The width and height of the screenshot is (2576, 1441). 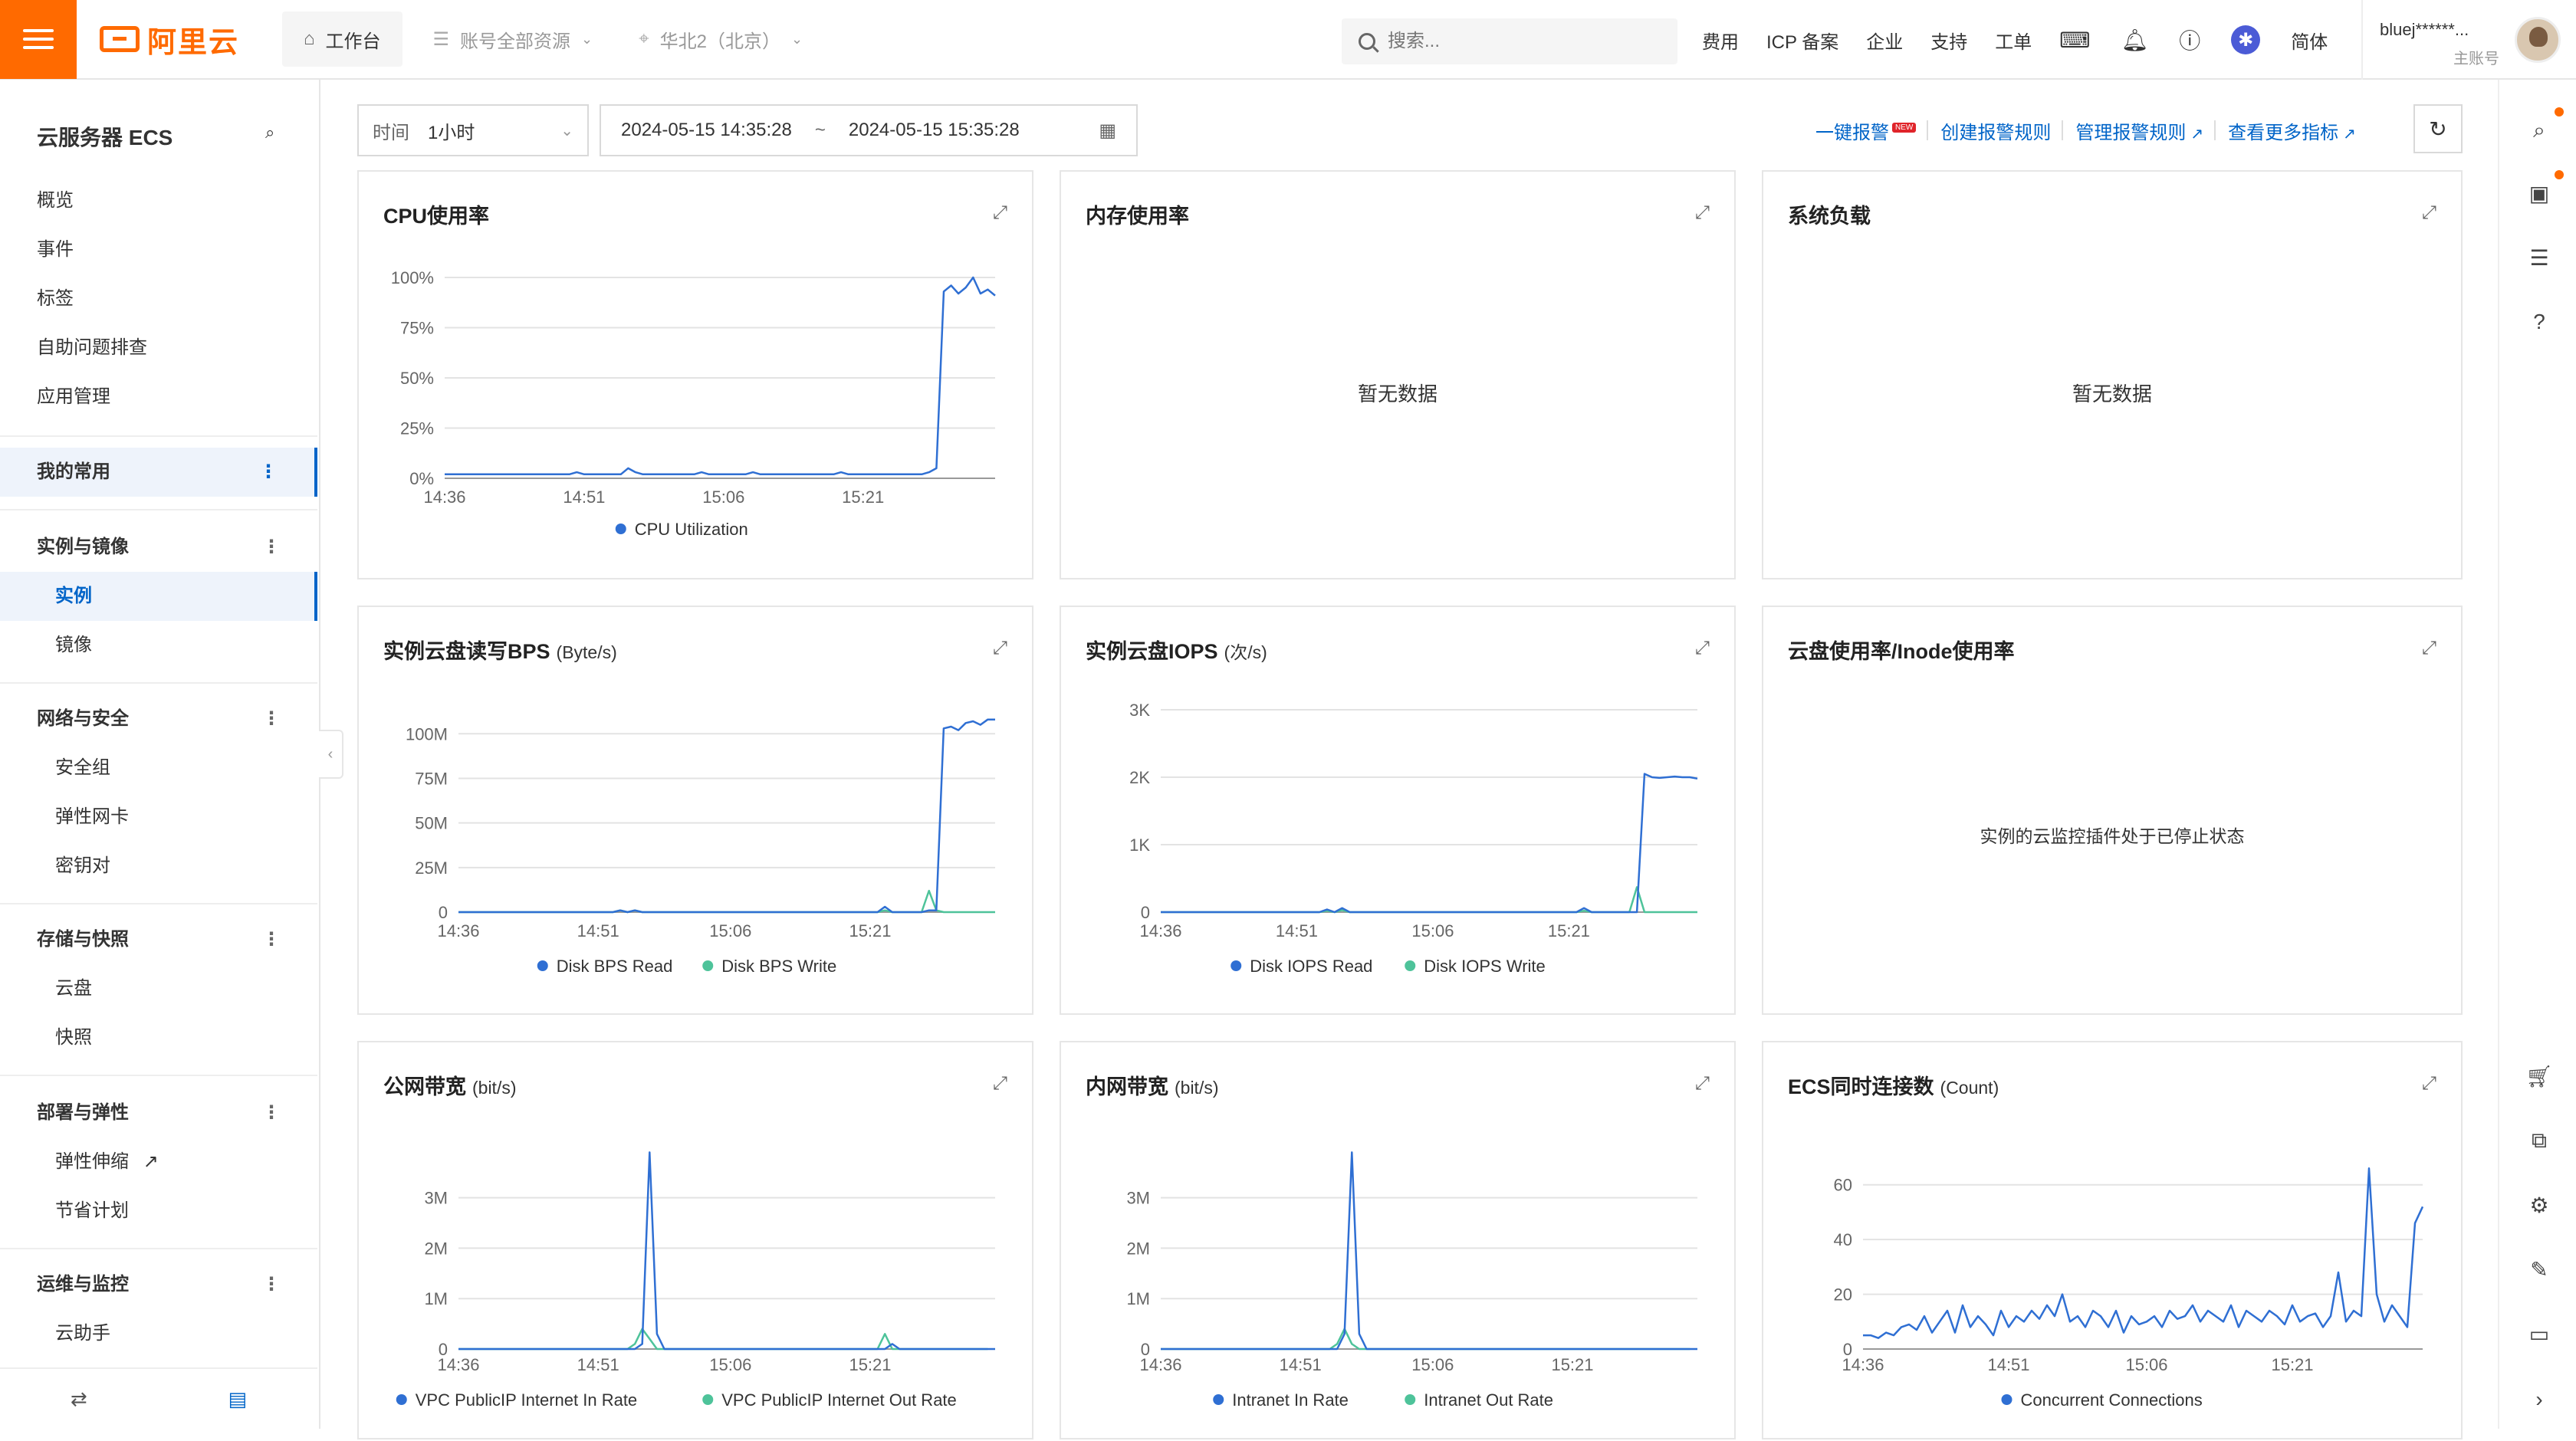 What do you see at coordinates (2135, 40) in the screenshot?
I see `bell-icon: 🔔︎` at bounding box center [2135, 40].